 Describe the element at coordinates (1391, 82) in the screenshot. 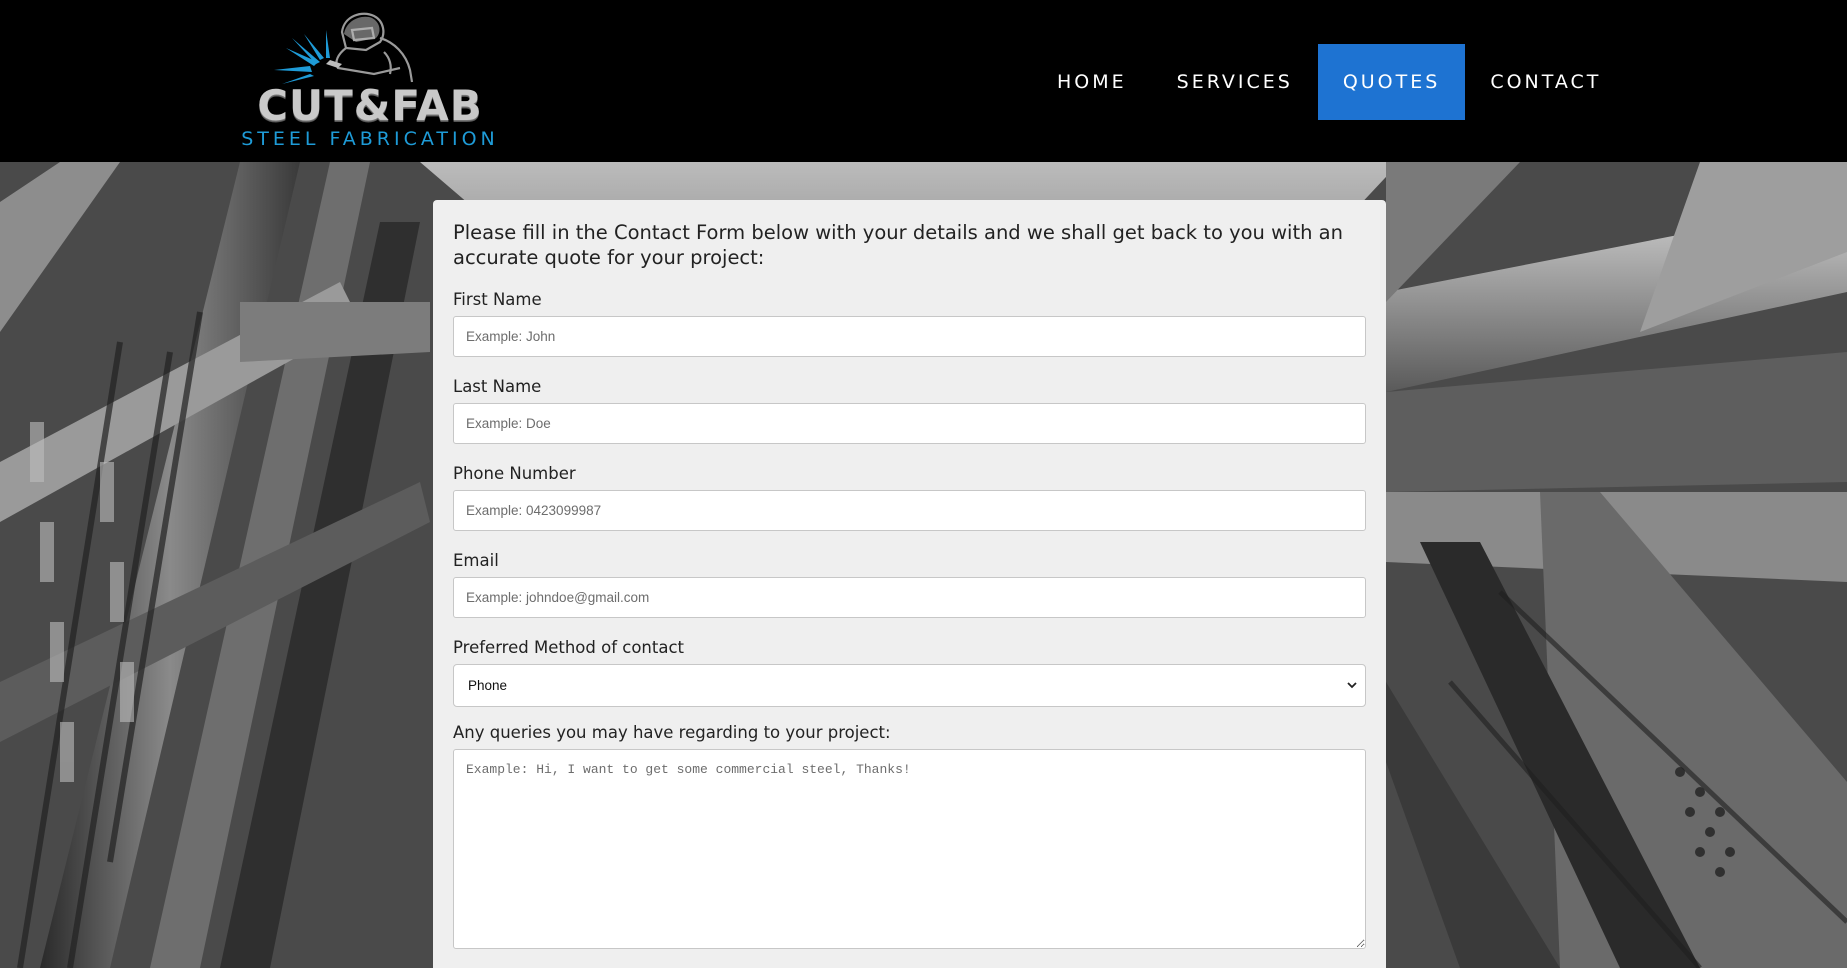

I see `nav-quotes: QUOTES` at that location.